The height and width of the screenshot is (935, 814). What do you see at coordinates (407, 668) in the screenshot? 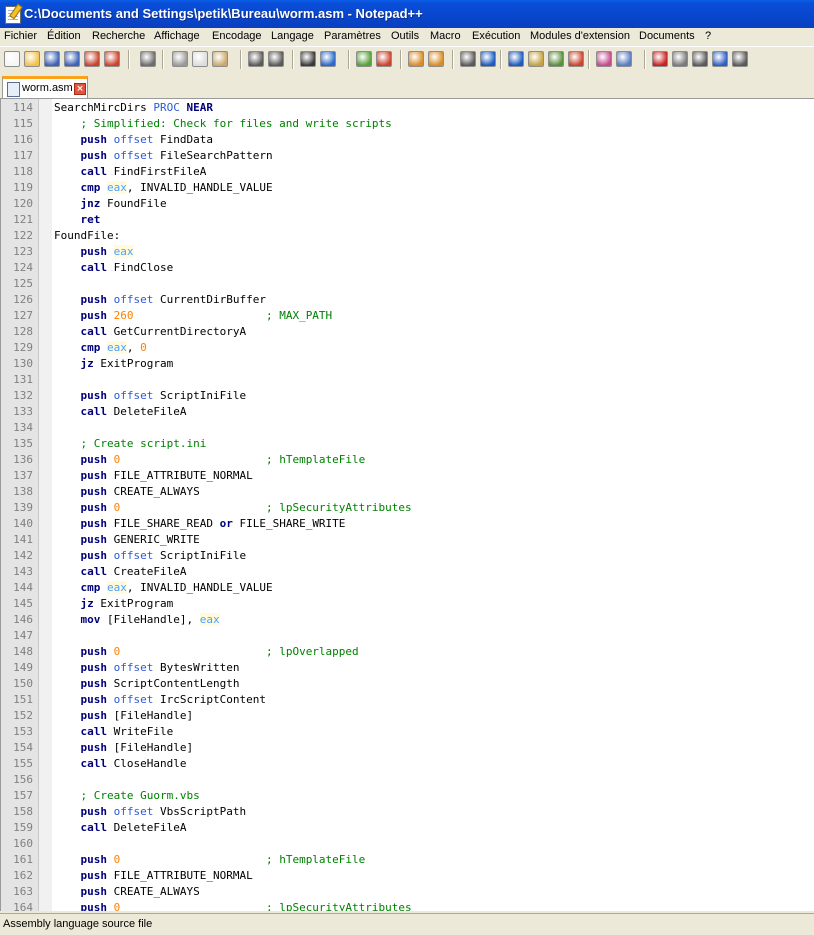
I see `code-line: 149 push offset BytesWritten` at bounding box center [407, 668].